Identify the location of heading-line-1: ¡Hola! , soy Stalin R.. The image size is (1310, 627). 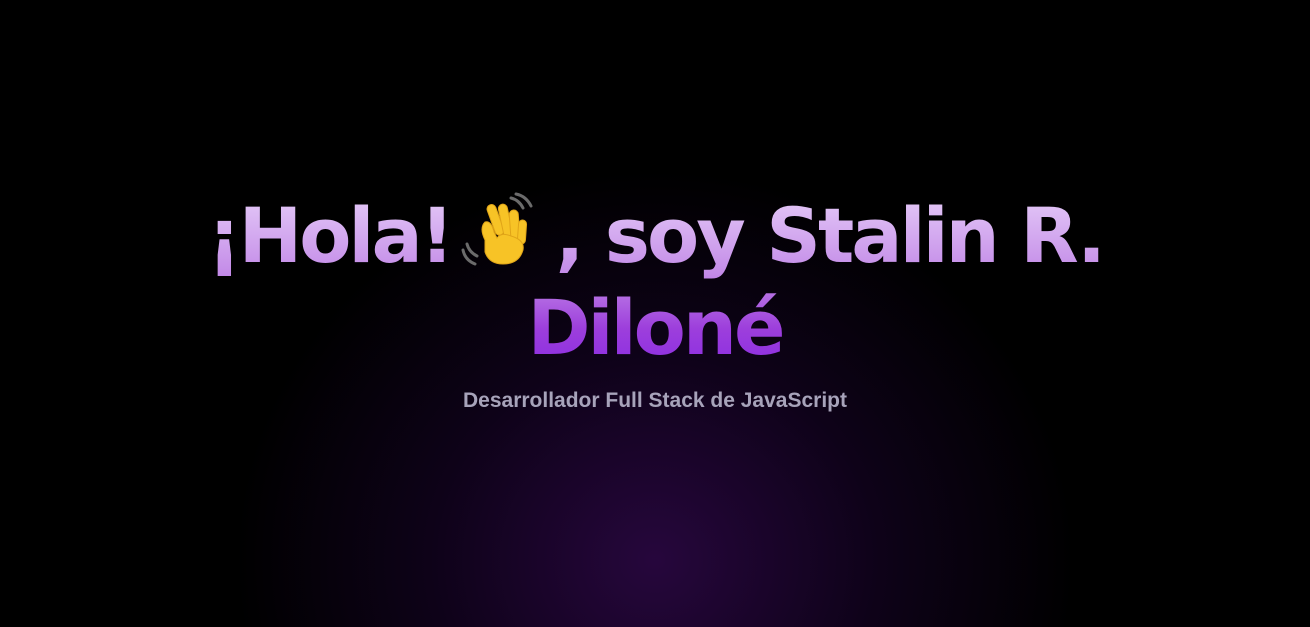
(655, 236).